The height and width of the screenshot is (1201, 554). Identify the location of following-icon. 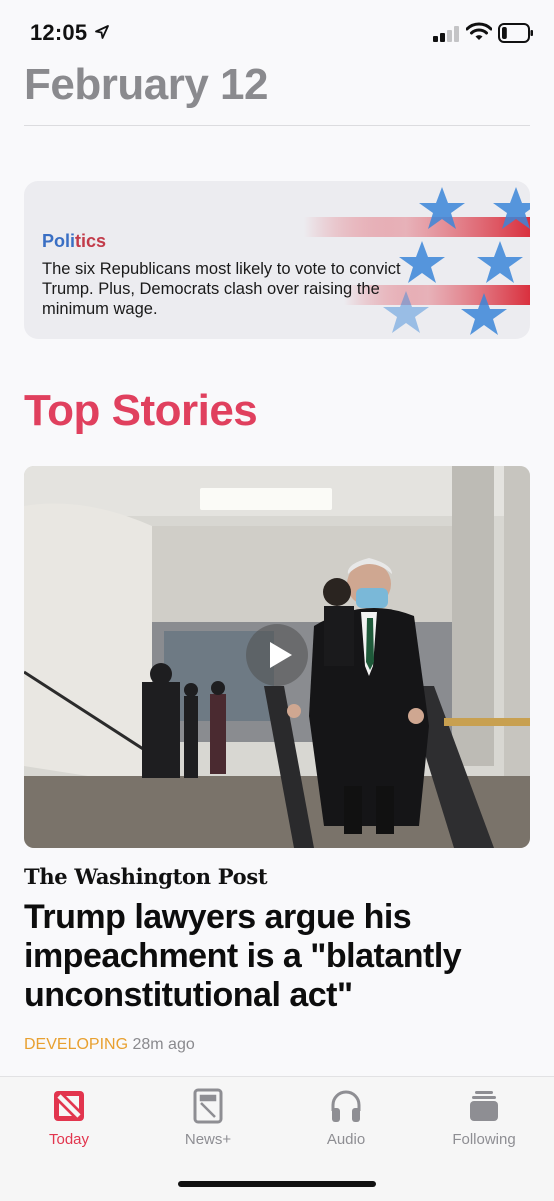
(484, 1106).